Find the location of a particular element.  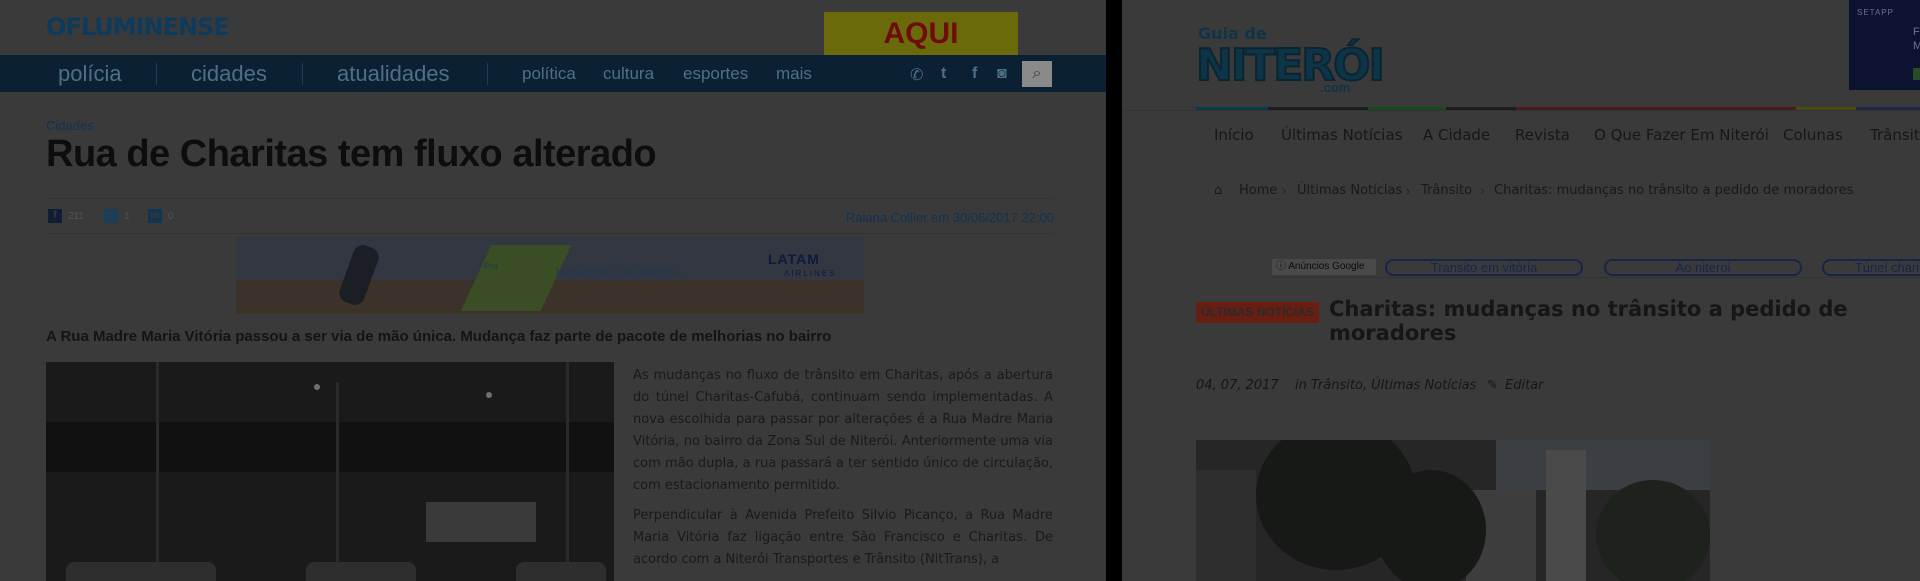

ad-tag-small: Pra is located at coordinates (491, 266).